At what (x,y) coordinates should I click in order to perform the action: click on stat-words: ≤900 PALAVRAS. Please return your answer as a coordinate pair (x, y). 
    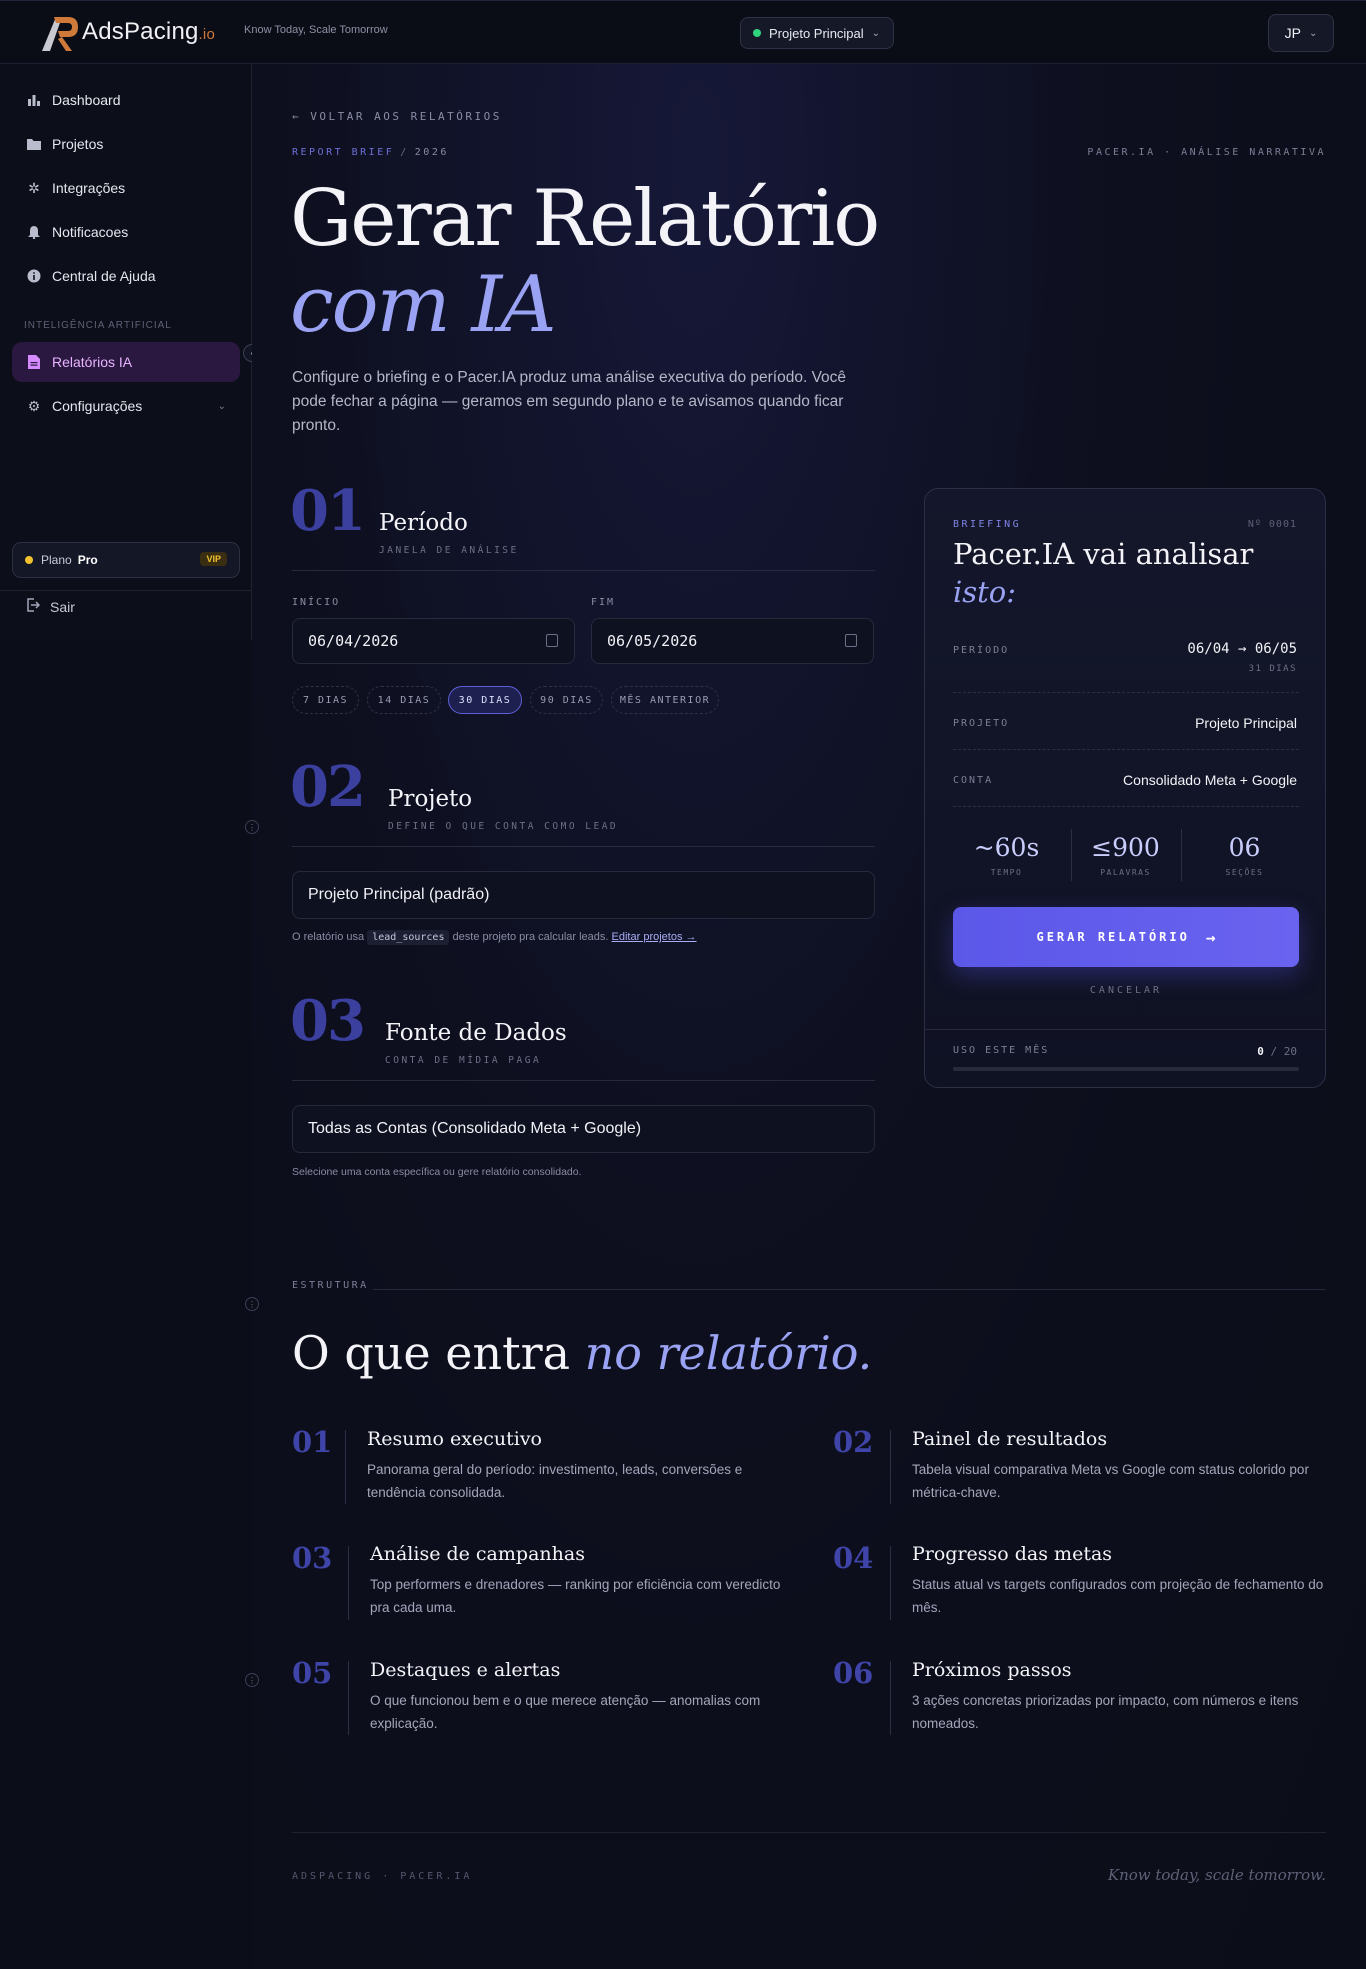
    Looking at the image, I should click on (1125, 855).